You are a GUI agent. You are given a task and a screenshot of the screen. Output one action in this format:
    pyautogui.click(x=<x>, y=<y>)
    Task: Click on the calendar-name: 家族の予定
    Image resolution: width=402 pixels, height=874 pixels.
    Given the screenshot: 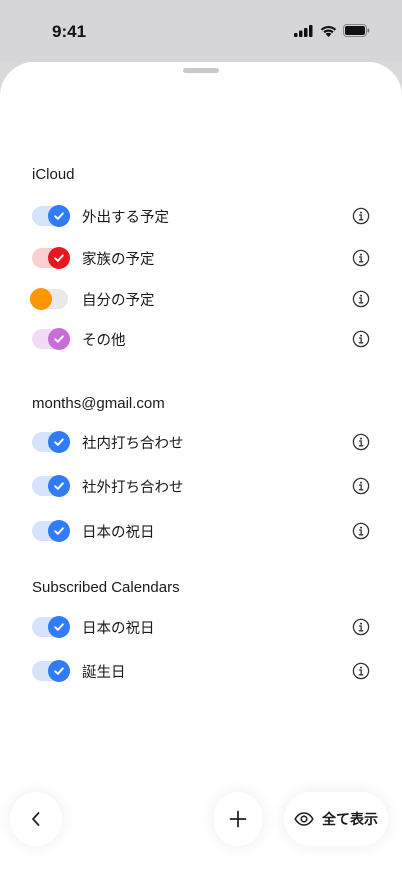 What is the action you would take?
    pyautogui.click(x=118, y=260)
    